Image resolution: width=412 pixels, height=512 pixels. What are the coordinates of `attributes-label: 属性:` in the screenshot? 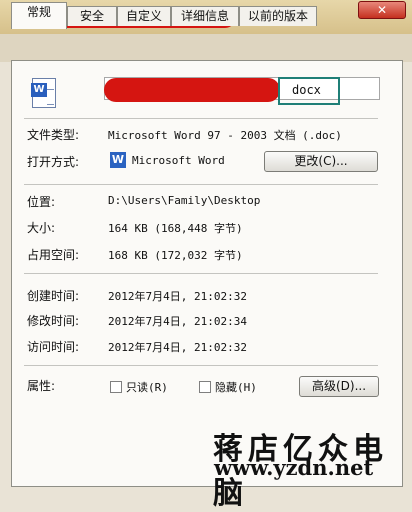 It's located at (41, 386).